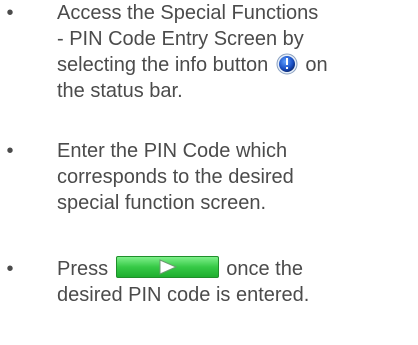 The height and width of the screenshot is (345, 418). What do you see at coordinates (183, 295) in the screenshot?
I see `step-3-line-2: desired PIN code is entered.` at bounding box center [183, 295].